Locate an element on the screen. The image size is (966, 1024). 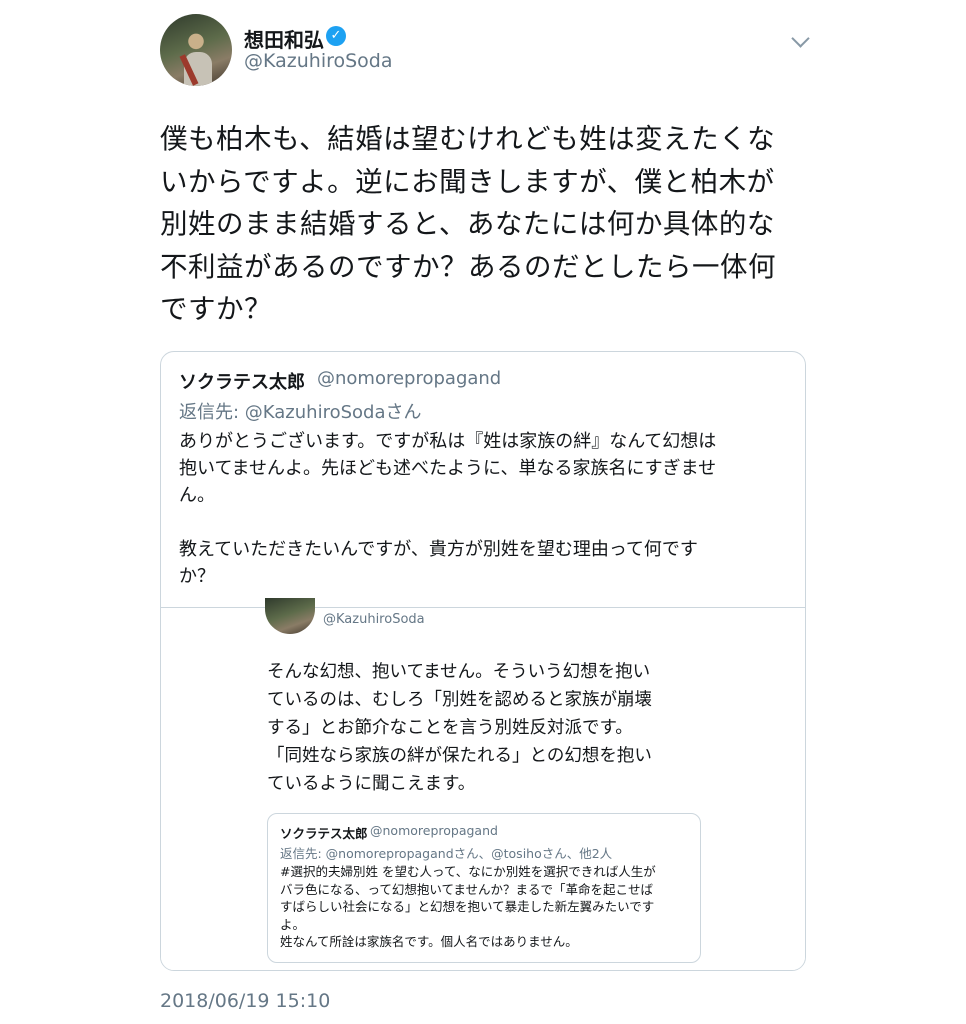
verified-check-icon: ✓ is located at coordinates (336, 36).